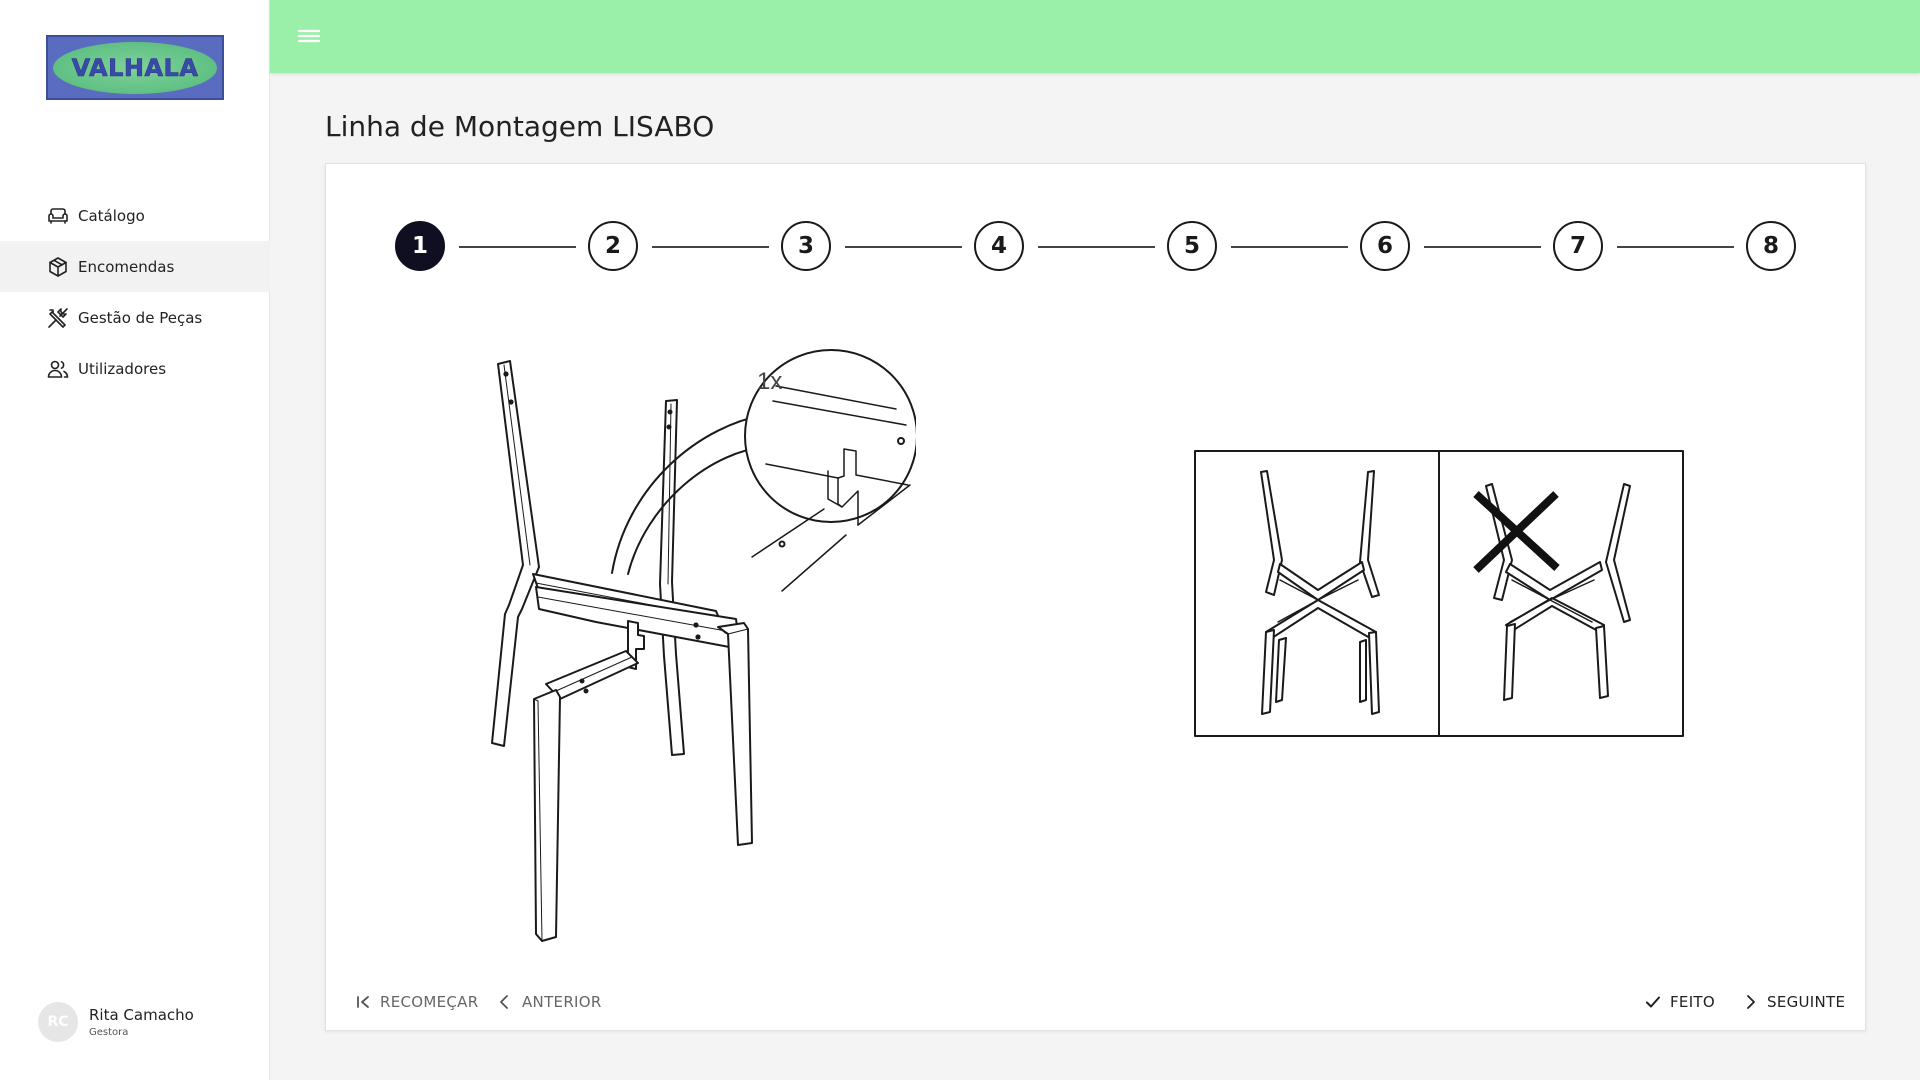 The width and height of the screenshot is (1920, 1080). What do you see at coordinates (1192, 246) in the screenshot?
I see `step-5: 5` at bounding box center [1192, 246].